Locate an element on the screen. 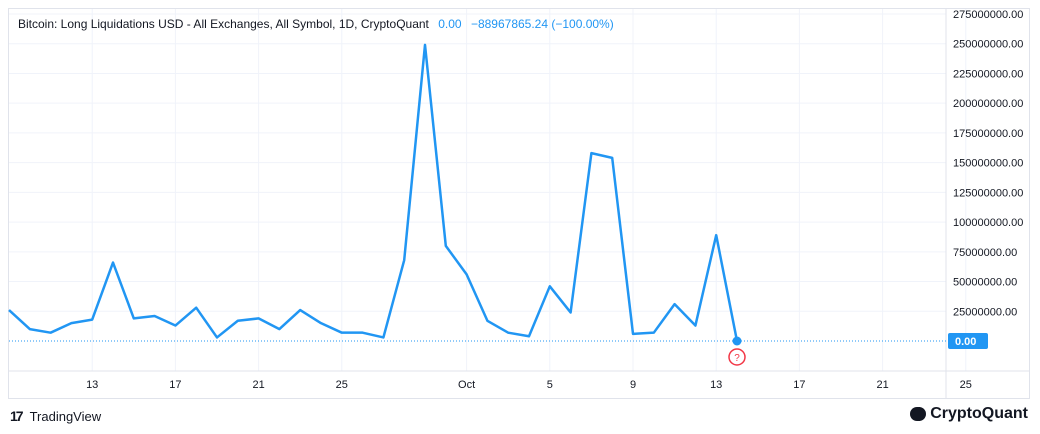  cryptoquant-brand: CryptoQuant is located at coordinates (969, 414).